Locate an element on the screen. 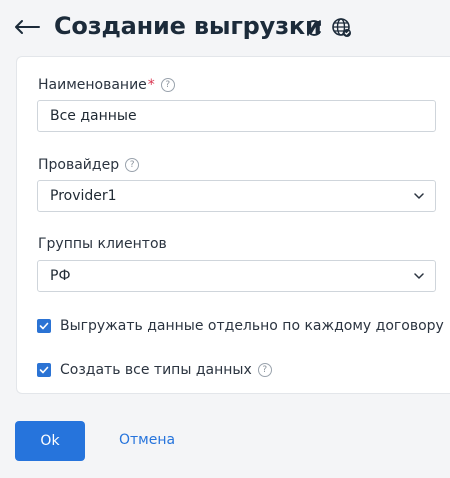 The image size is (450, 478). page-title: Создание выгрузки is located at coordinates (188, 26).